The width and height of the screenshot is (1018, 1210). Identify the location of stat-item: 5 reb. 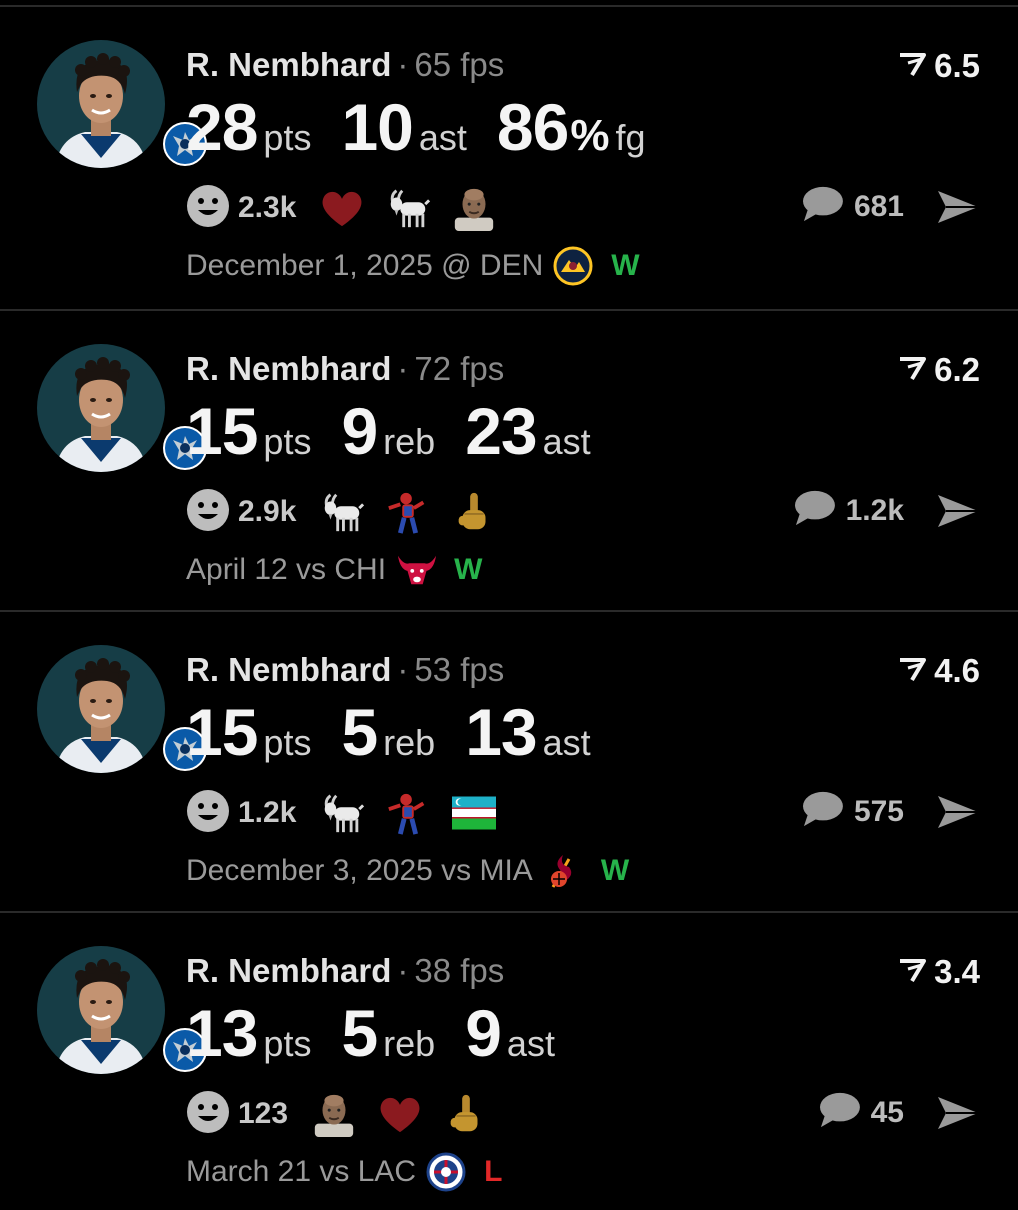
(388, 1033).